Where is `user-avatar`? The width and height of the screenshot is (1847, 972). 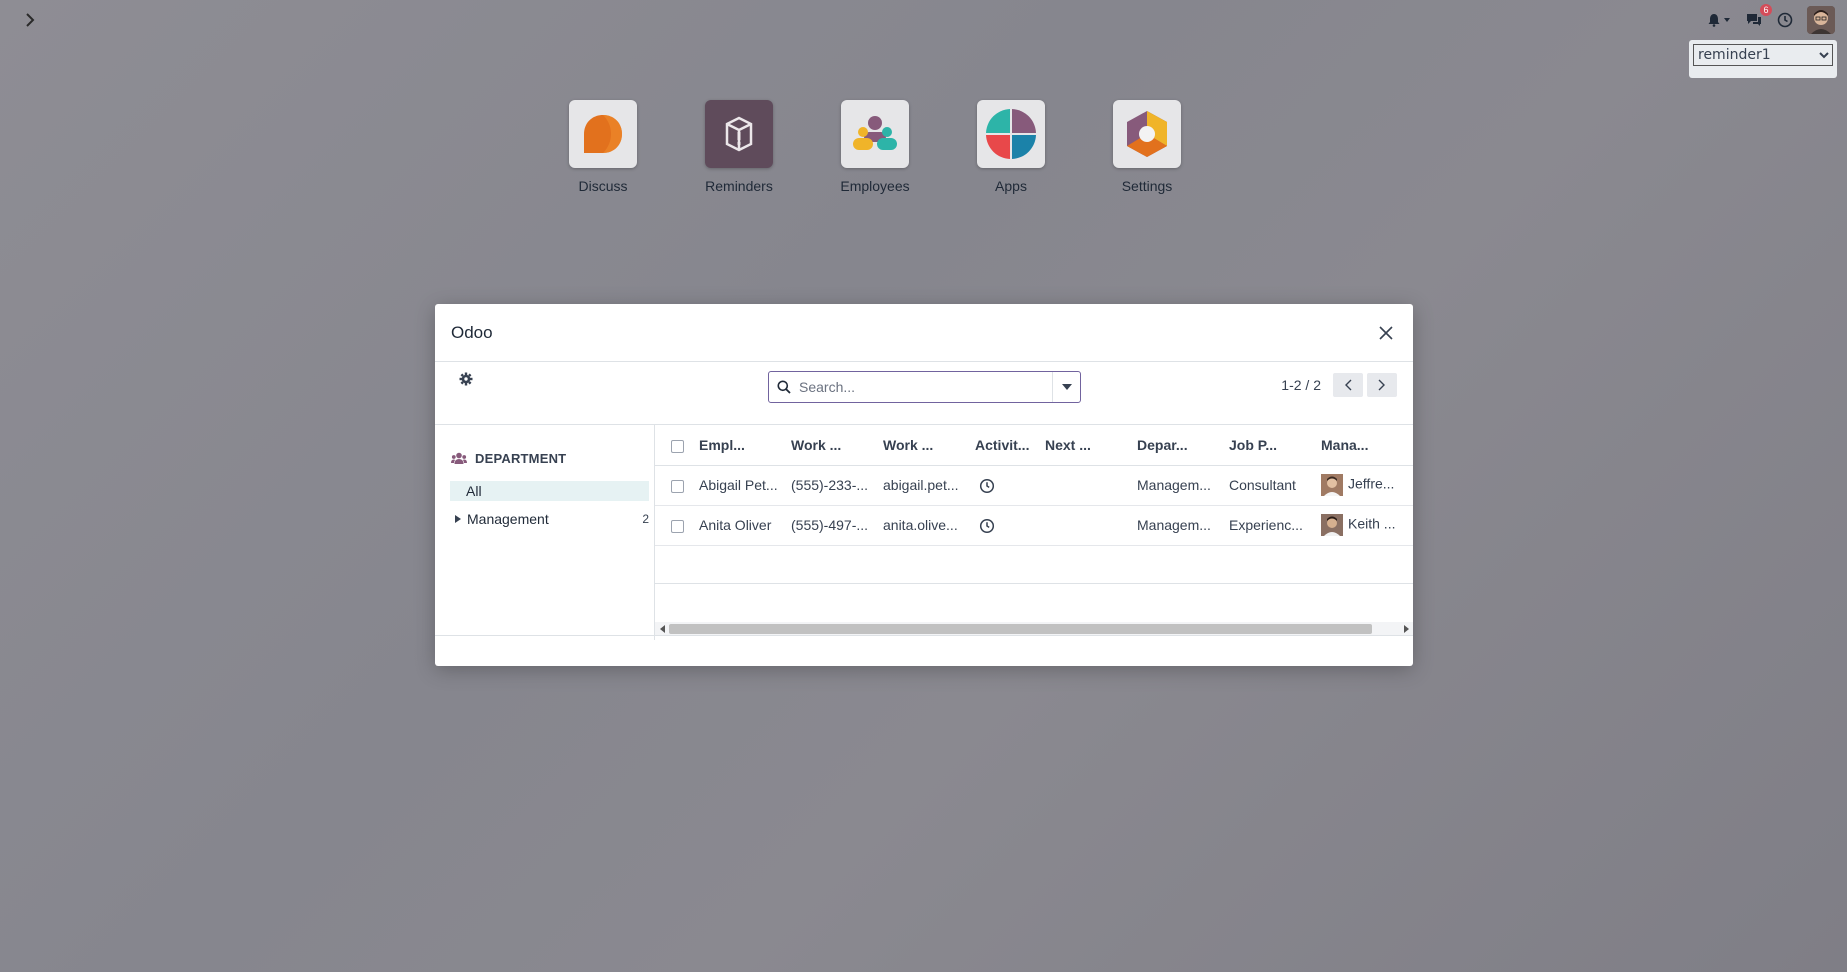
user-avatar is located at coordinates (1821, 20).